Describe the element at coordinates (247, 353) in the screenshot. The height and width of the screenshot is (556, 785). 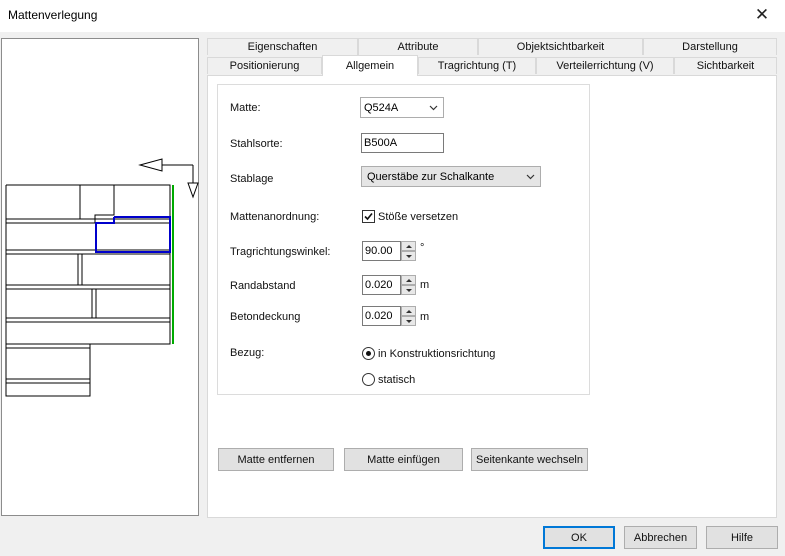
I see `bezug-label: Bezug:` at that location.